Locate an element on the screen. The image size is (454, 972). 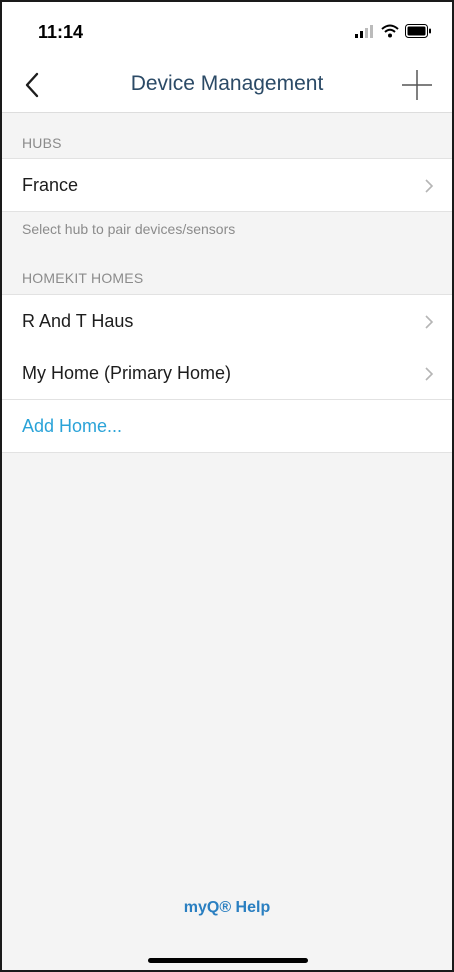
section-header-label: HOMEKIT HOMES is located at coordinates (83, 278).